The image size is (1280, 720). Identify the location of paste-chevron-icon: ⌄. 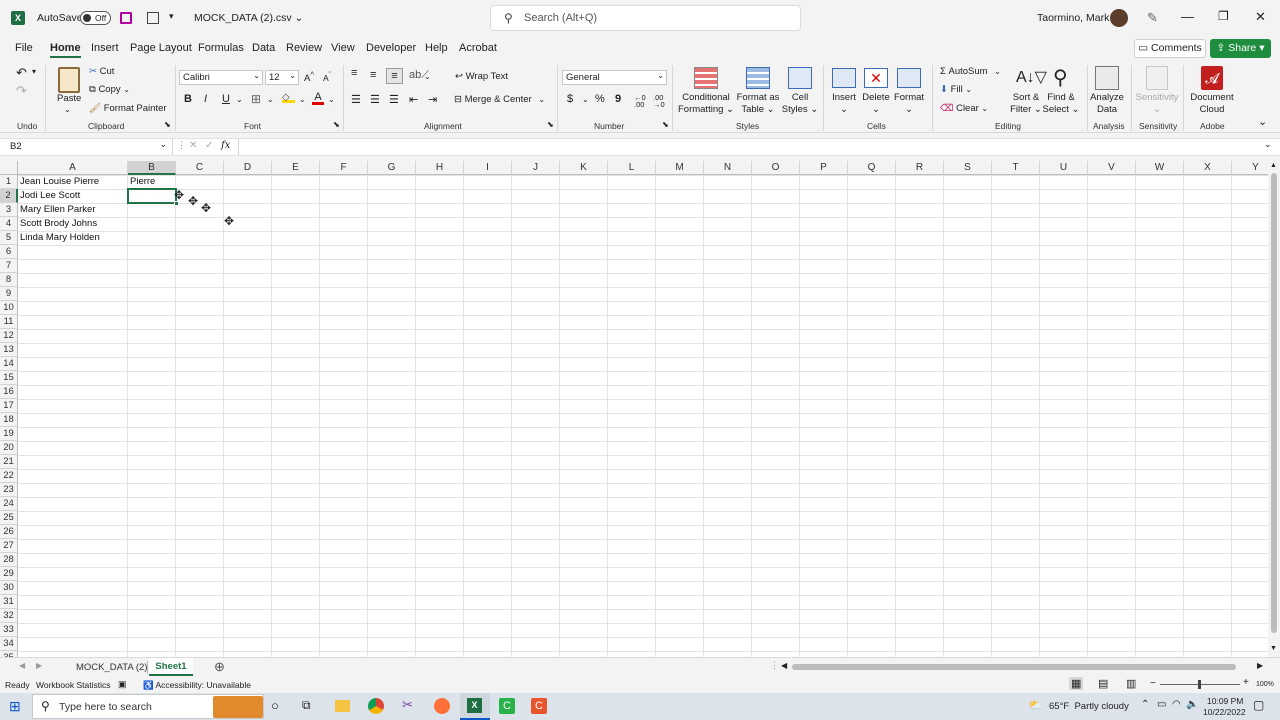
(67, 109).